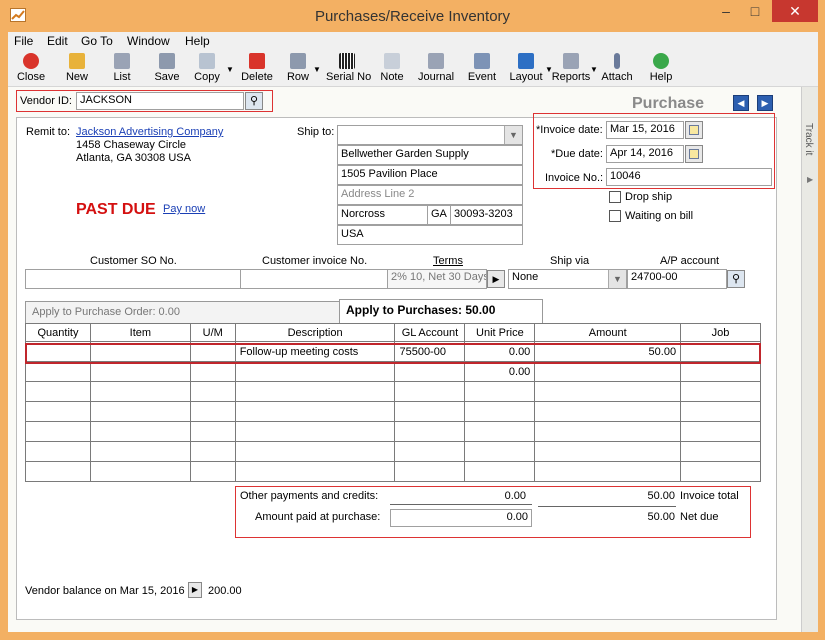 This screenshot has width=825, height=640. Describe the element at coordinates (57, 41) in the screenshot. I see `menu-edit: Edit` at that location.